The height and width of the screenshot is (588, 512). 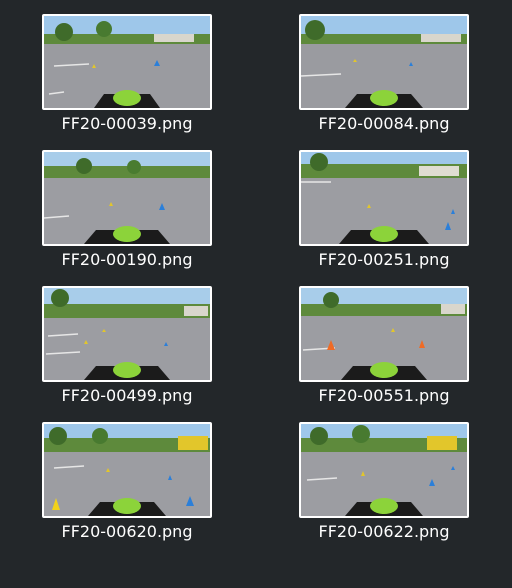 What do you see at coordinates (127, 124) in the screenshot?
I see `file-name-label: FF20-00039.png` at bounding box center [127, 124].